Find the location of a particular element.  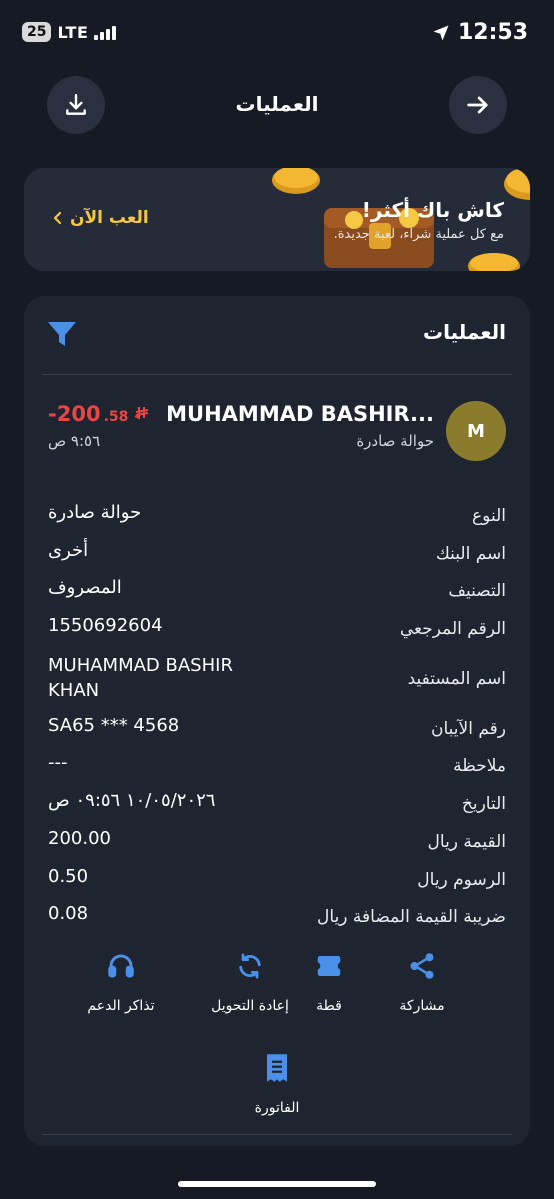

invoice-button: الفاتورة is located at coordinates (277, 1082).